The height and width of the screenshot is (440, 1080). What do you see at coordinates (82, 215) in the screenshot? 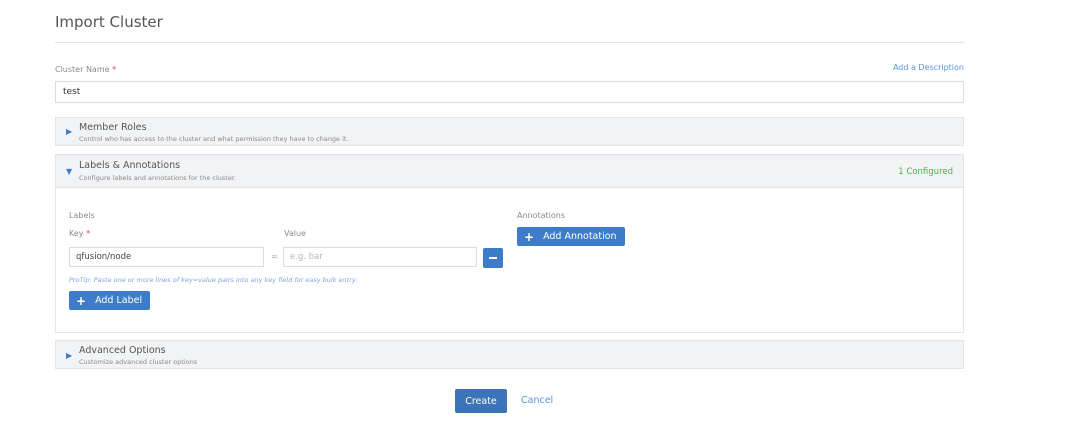
I see `labels-heading: Labels` at bounding box center [82, 215].